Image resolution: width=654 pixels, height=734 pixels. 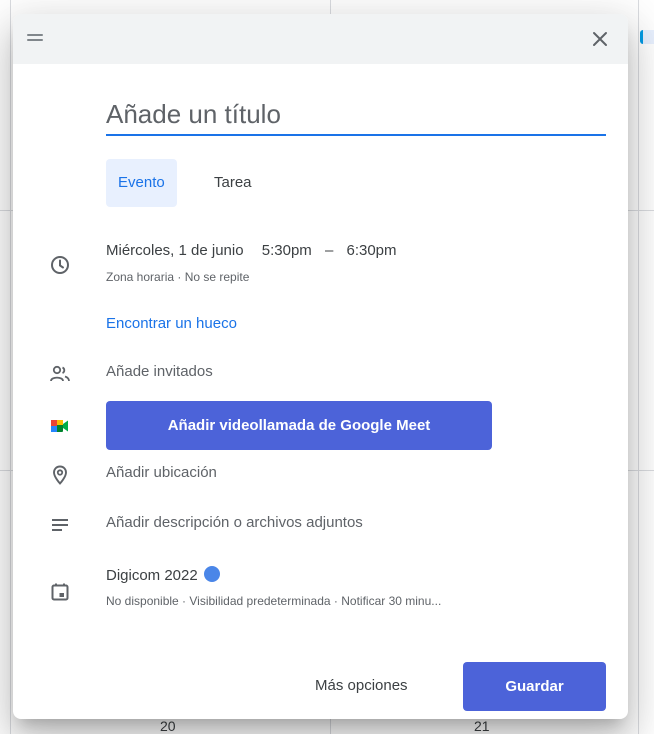 What do you see at coordinates (168, 726) in the screenshot?
I see `day-number: 20` at bounding box center [168, 726].